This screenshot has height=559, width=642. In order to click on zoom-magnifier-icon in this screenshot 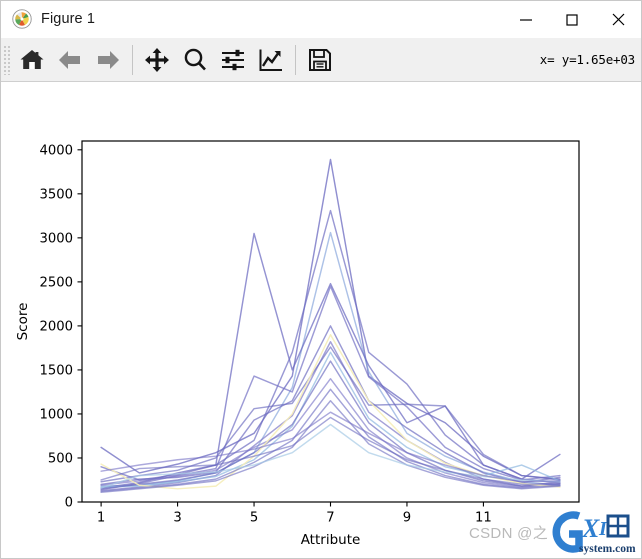, I will do `click(195, 59)`.